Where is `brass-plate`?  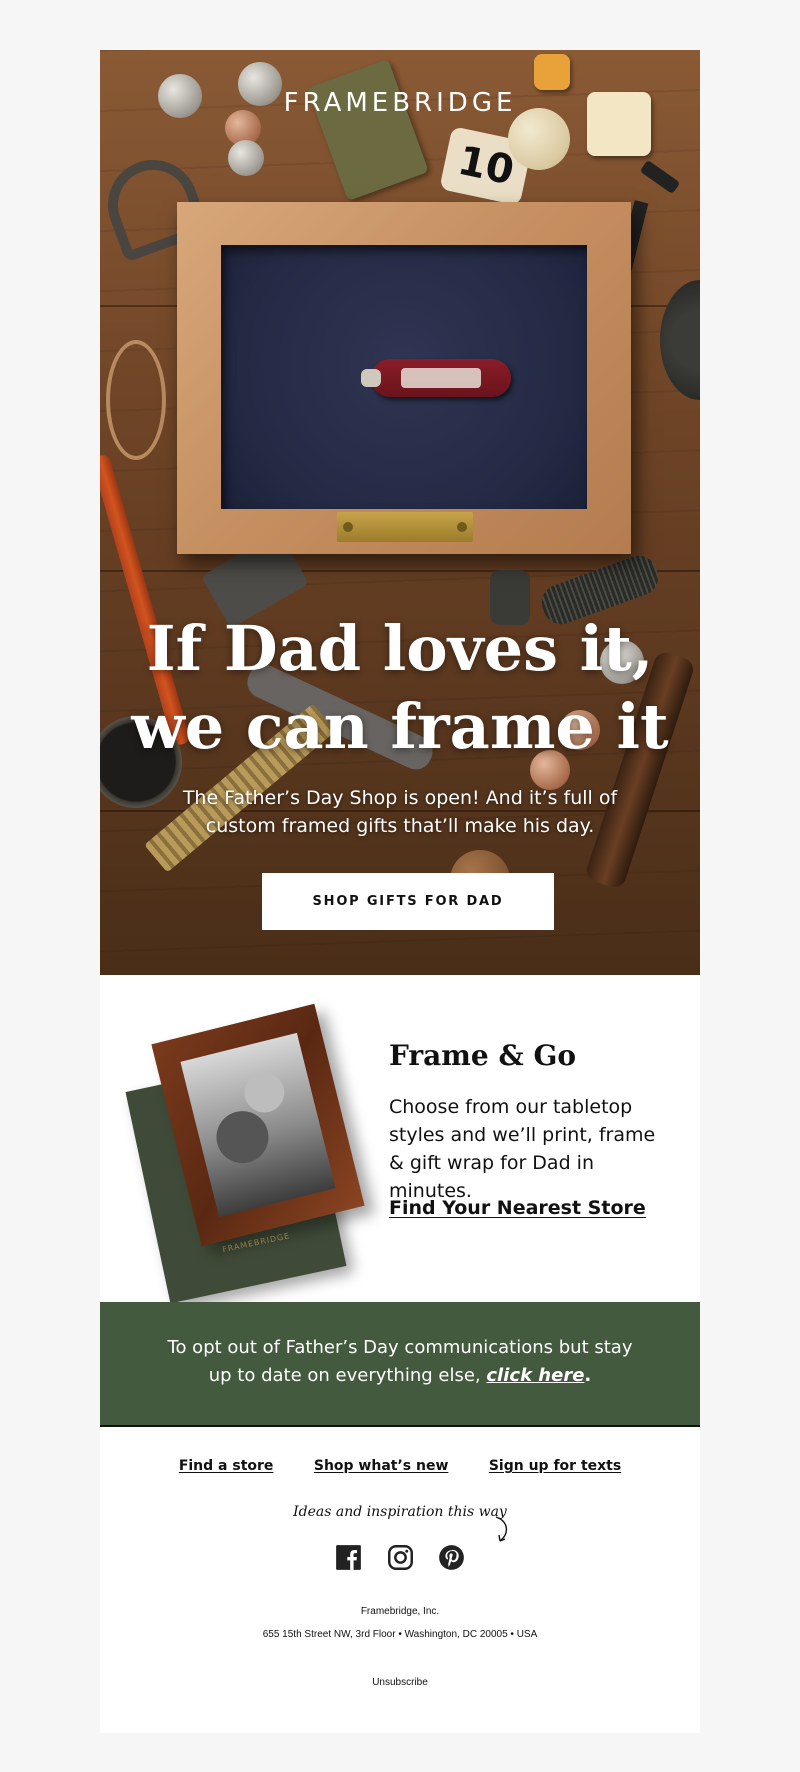 brass-plate is located at coordinates (405, 527).